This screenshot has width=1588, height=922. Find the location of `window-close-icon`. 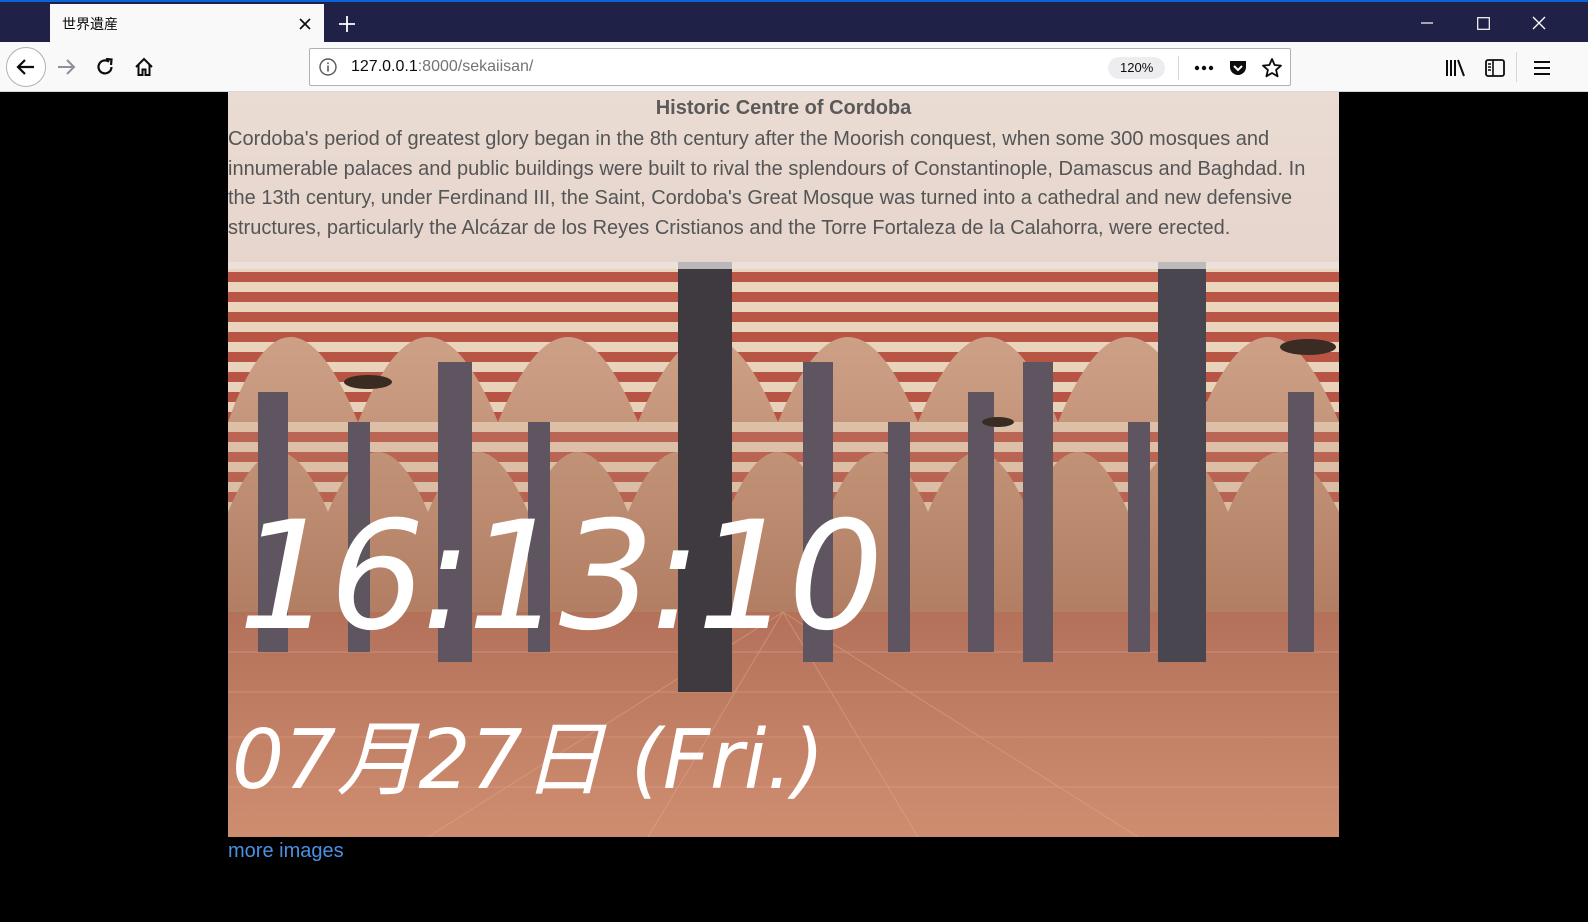

window-close-icon is located at coordinates (1539, 23).